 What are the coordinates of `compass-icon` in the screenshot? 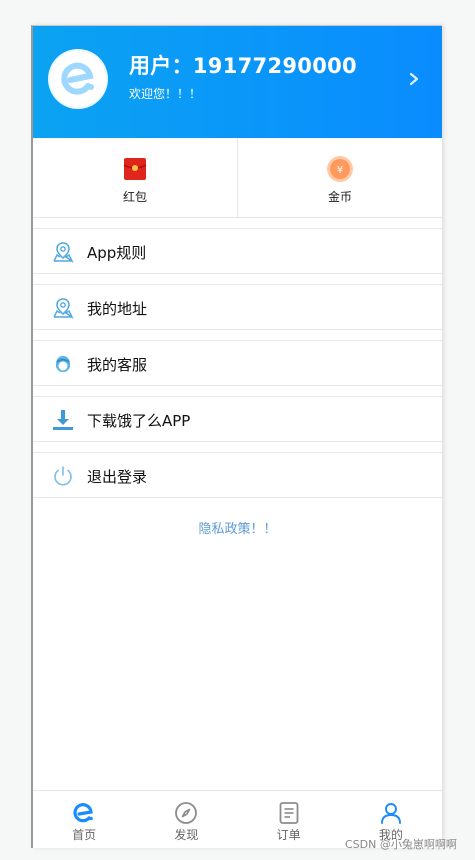 It's located at (186, 813).